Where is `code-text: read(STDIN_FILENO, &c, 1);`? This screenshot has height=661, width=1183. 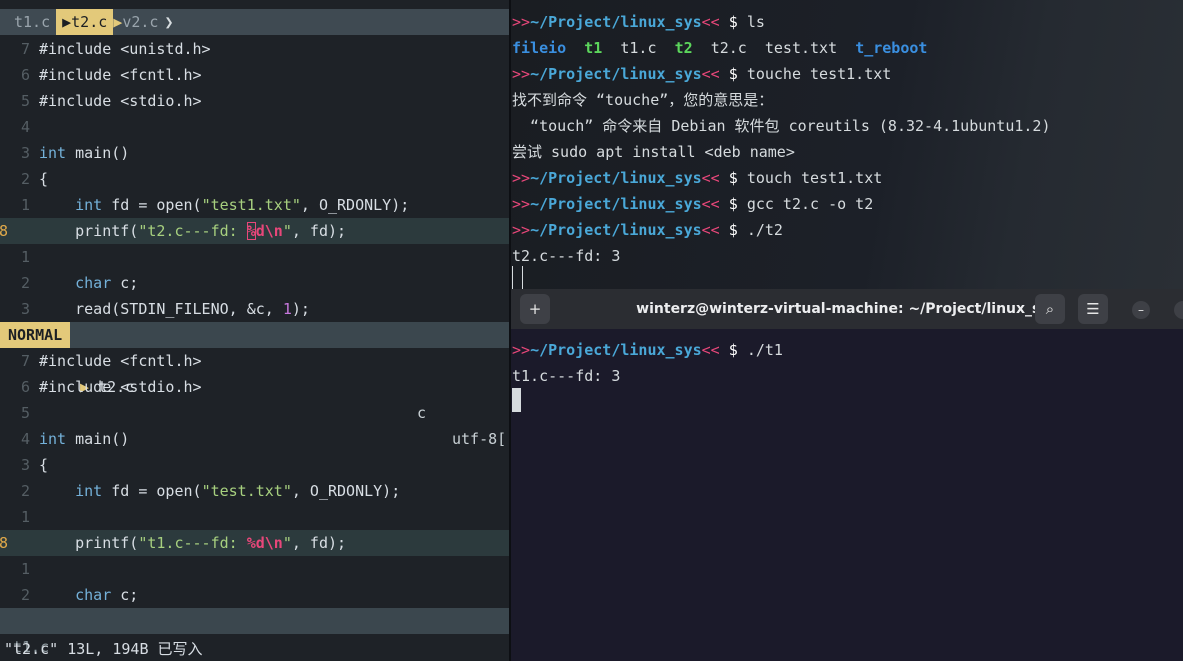
code-text: read(STDIN_FILENO, &c, 1); is located at coordinates (174, 309).